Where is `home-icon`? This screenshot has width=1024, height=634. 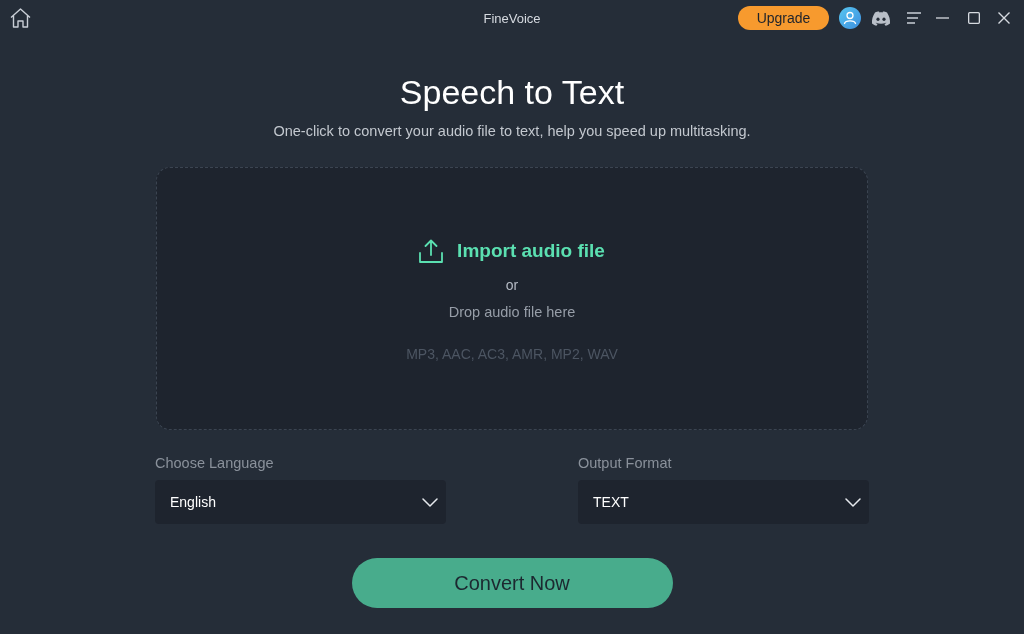 home-icon is located at coordinates (20, 18).